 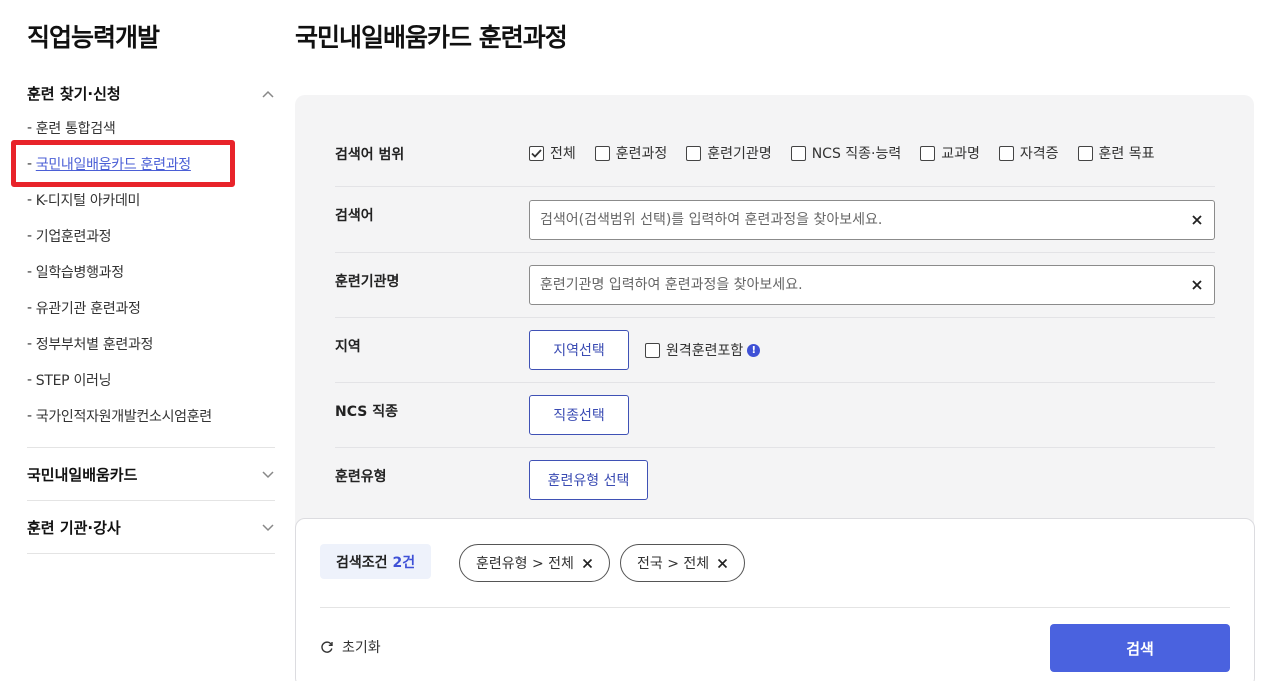 What do you see at coordinates (865, 285) in the screenshot?
I see `institution-input` at bounding box center [865, 285].